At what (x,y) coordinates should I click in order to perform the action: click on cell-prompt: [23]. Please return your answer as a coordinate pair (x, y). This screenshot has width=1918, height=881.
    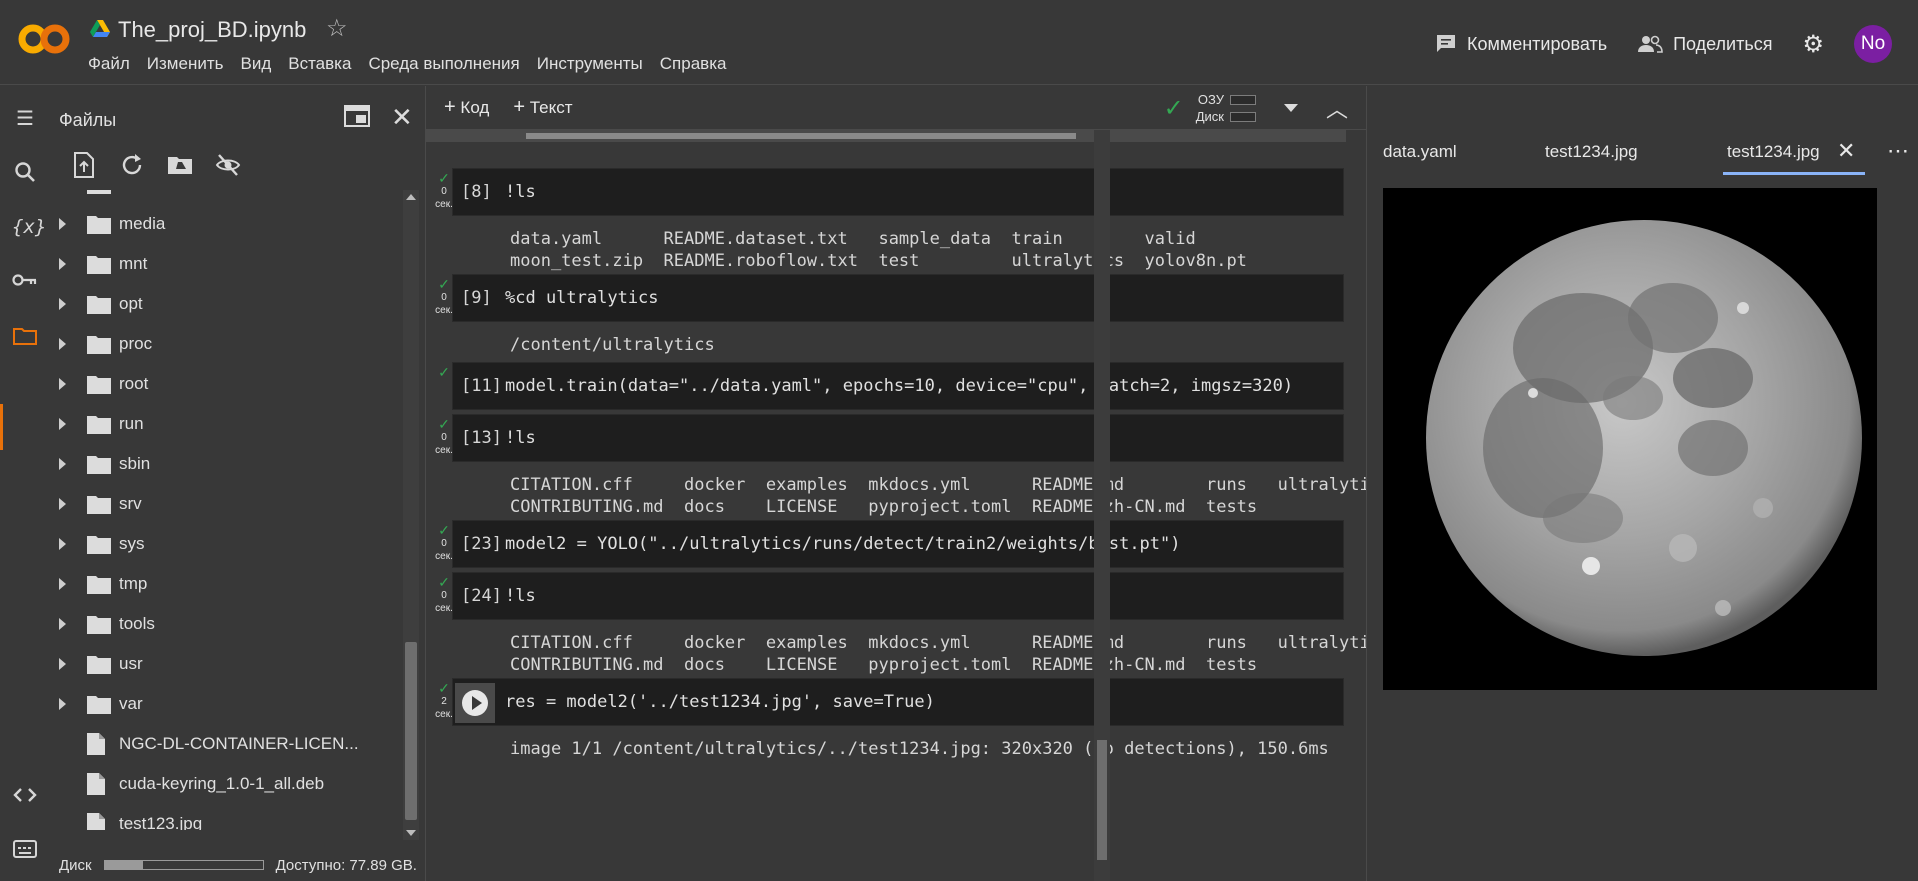
    Looking at the image, I should click on (481, 544).